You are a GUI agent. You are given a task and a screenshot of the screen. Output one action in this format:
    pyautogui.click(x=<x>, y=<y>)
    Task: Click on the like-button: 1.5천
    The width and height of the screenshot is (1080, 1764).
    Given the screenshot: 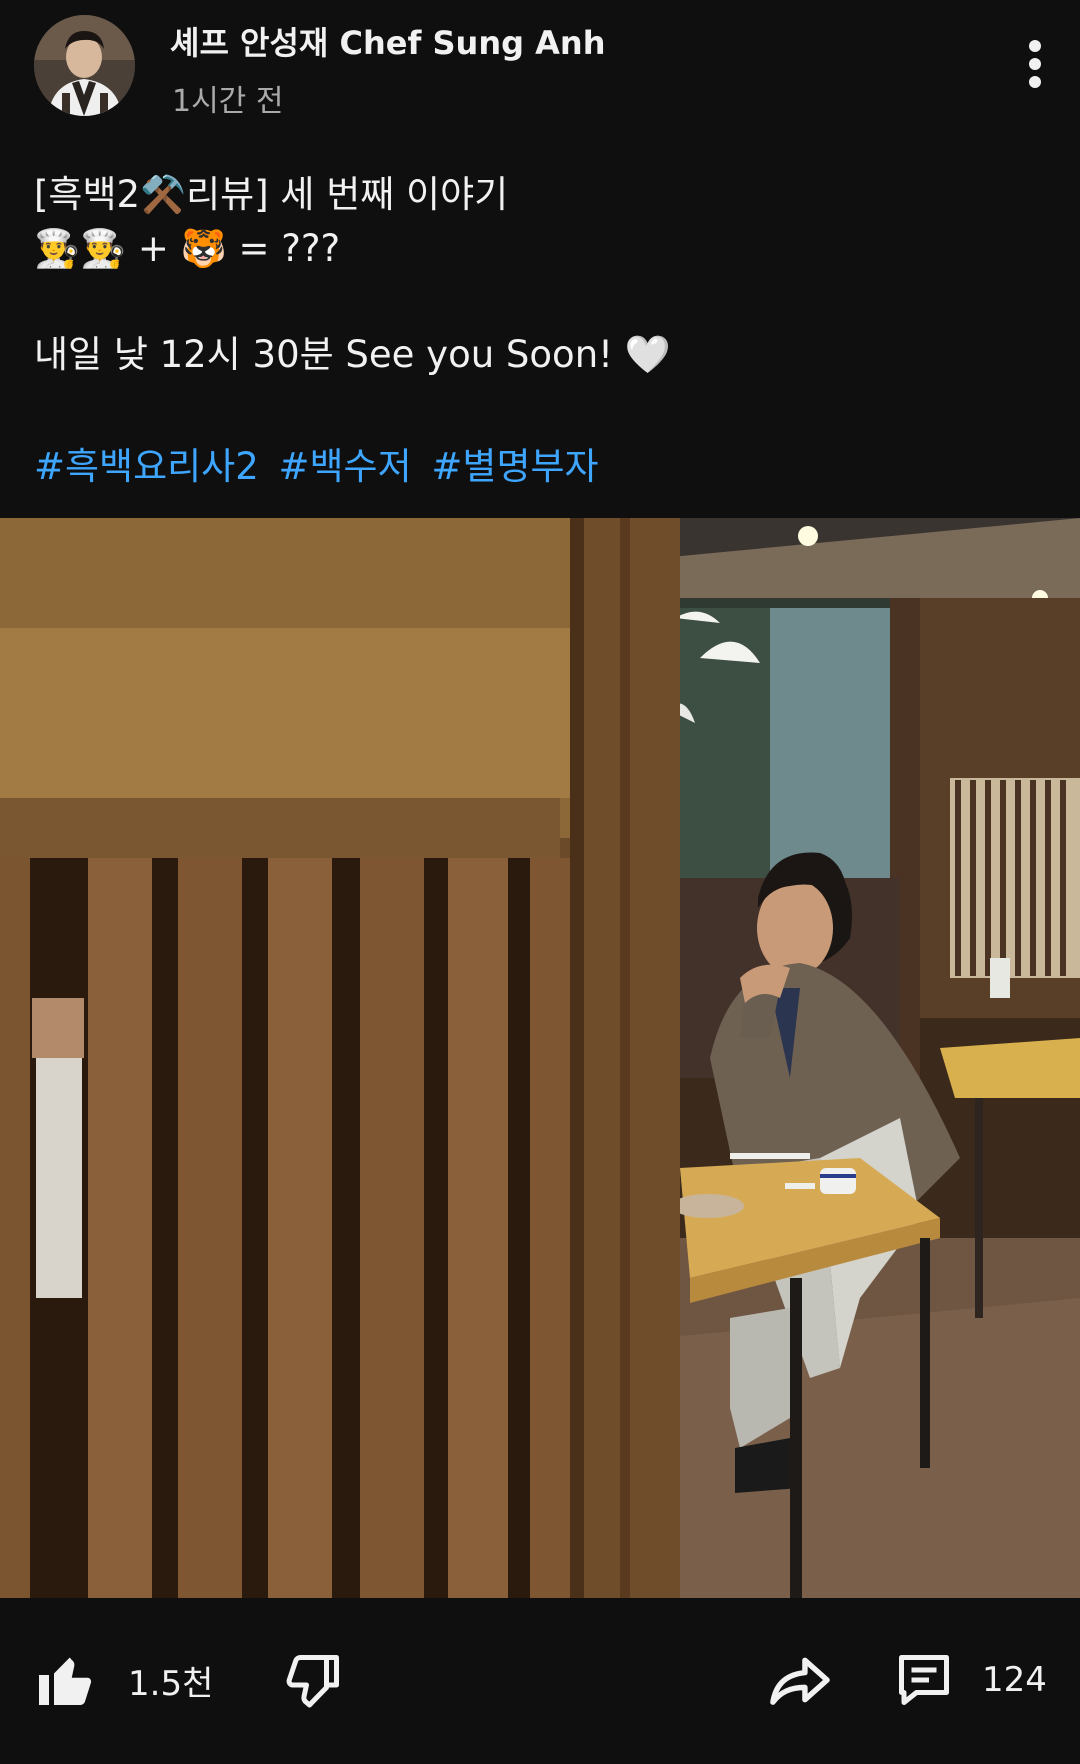 What is the action you would take?
    pyautogui.click(x=123, y=1680)
    